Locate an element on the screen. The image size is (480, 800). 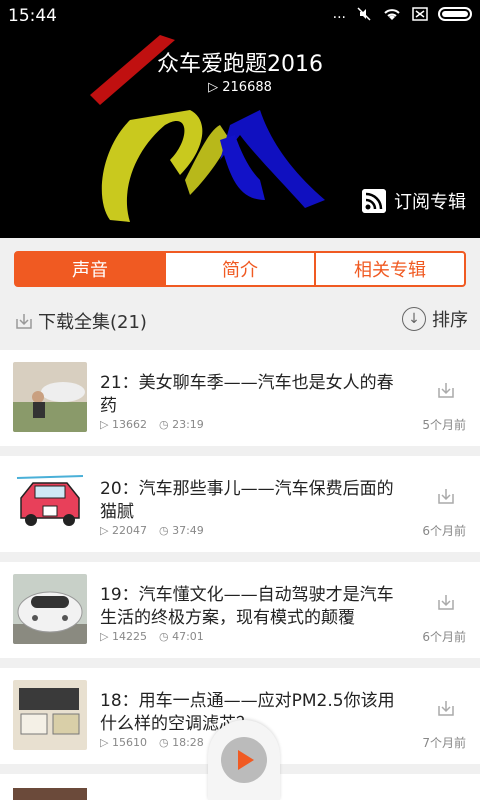
mini-player-button is located at coordinates (244, 760).